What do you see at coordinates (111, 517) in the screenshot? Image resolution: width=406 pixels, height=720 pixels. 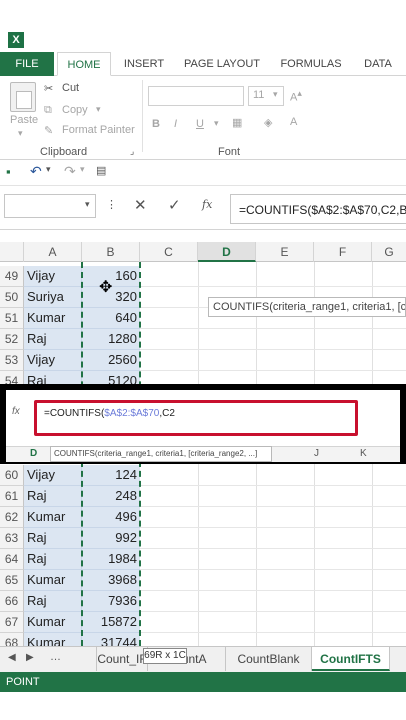 I see `cell-value: 496` at bounding box center [111, 517].